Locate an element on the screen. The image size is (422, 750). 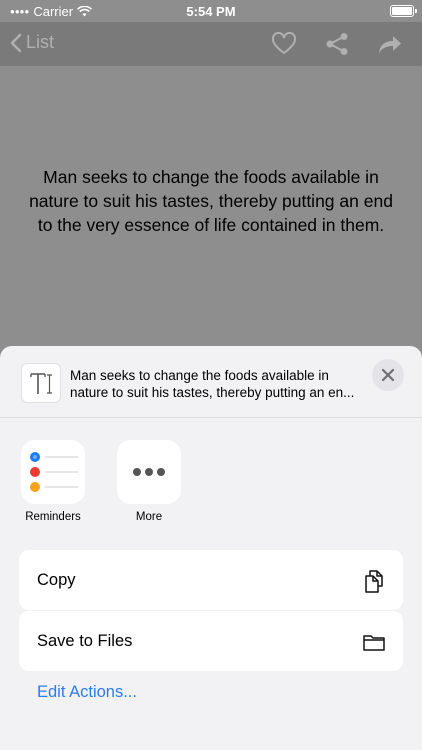
more-icon is located at coordinates (149, 472).